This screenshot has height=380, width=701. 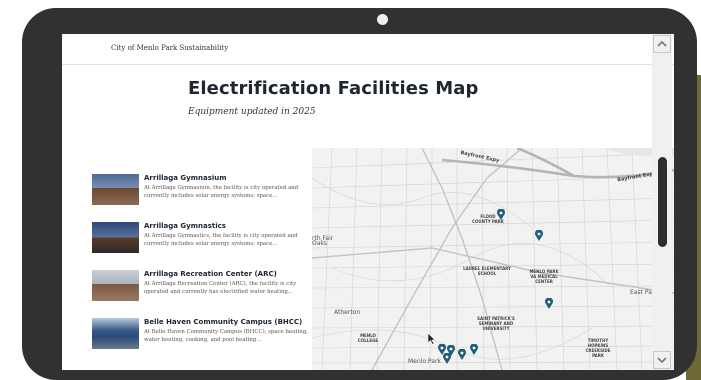 I want to click on site-name-link: City of Menlo Park Sustainability, so click(x=169, y=48).